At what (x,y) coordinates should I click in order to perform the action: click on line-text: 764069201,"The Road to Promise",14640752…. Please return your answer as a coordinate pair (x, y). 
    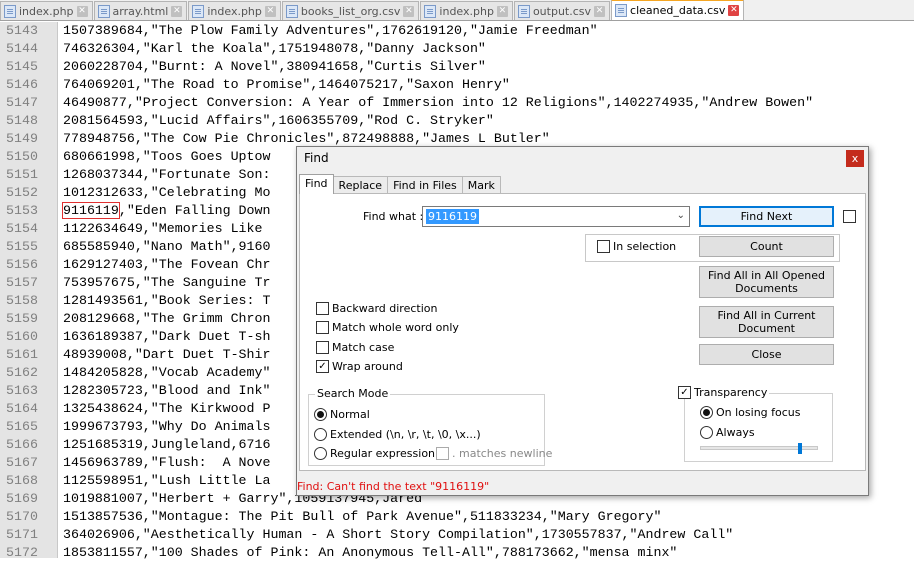
    Looking at the image, I should click on (286, 85).